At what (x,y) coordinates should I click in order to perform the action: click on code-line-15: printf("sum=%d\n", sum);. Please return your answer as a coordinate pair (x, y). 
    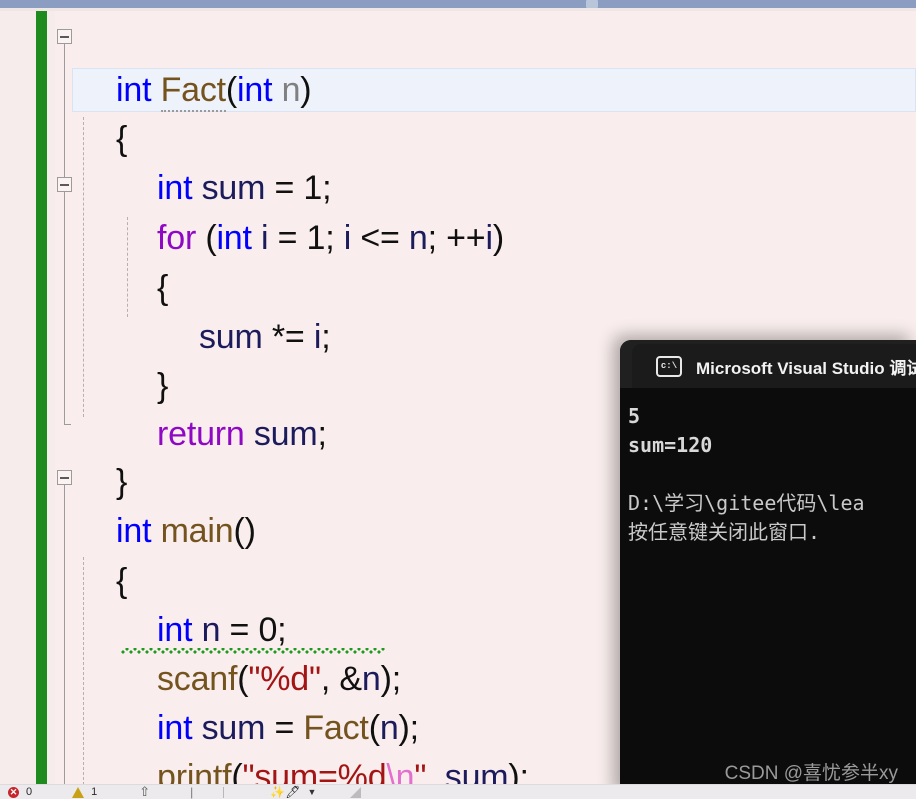
    Looking at the image, I should click on (324, 744).